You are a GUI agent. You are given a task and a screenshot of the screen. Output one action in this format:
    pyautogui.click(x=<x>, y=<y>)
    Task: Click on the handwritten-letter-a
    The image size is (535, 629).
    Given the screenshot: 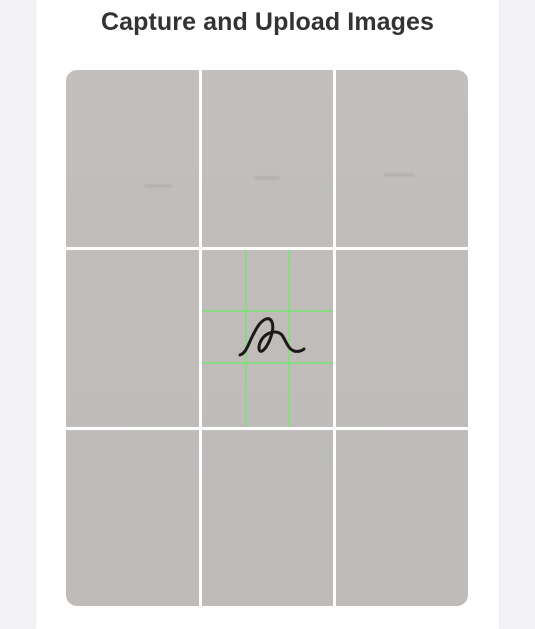 What is the action you would take?
    pyautogui.click(x=272, y=337)
    